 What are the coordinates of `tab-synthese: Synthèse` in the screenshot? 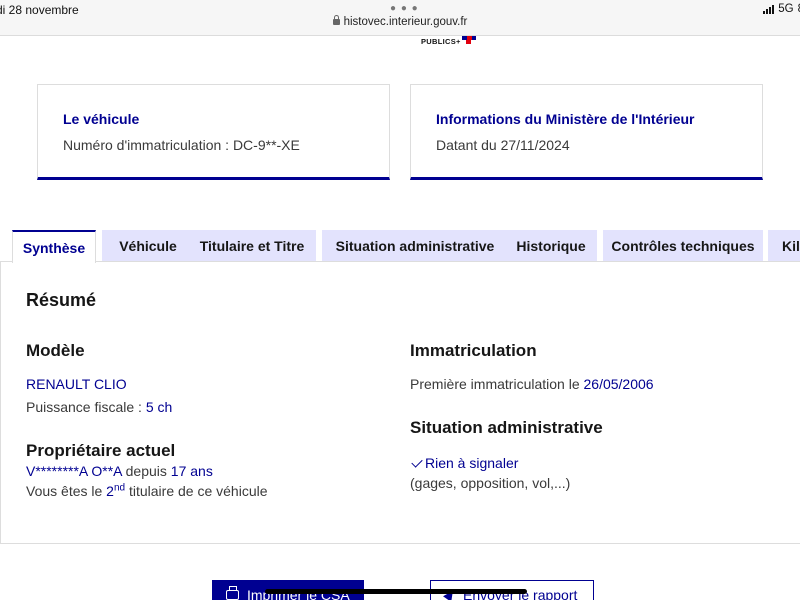 It's located at (54, 246).